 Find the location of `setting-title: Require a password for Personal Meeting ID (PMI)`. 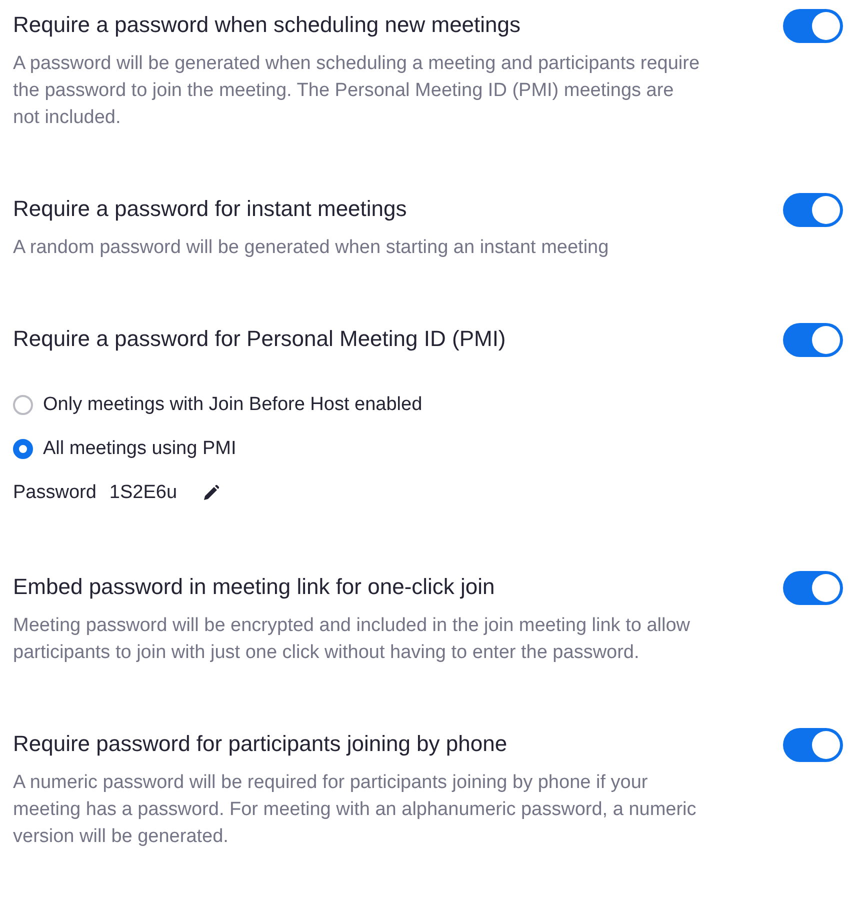

setting-title: Require a password for Personal Meeting ID (PMI) is located at coordinates (259, 339).